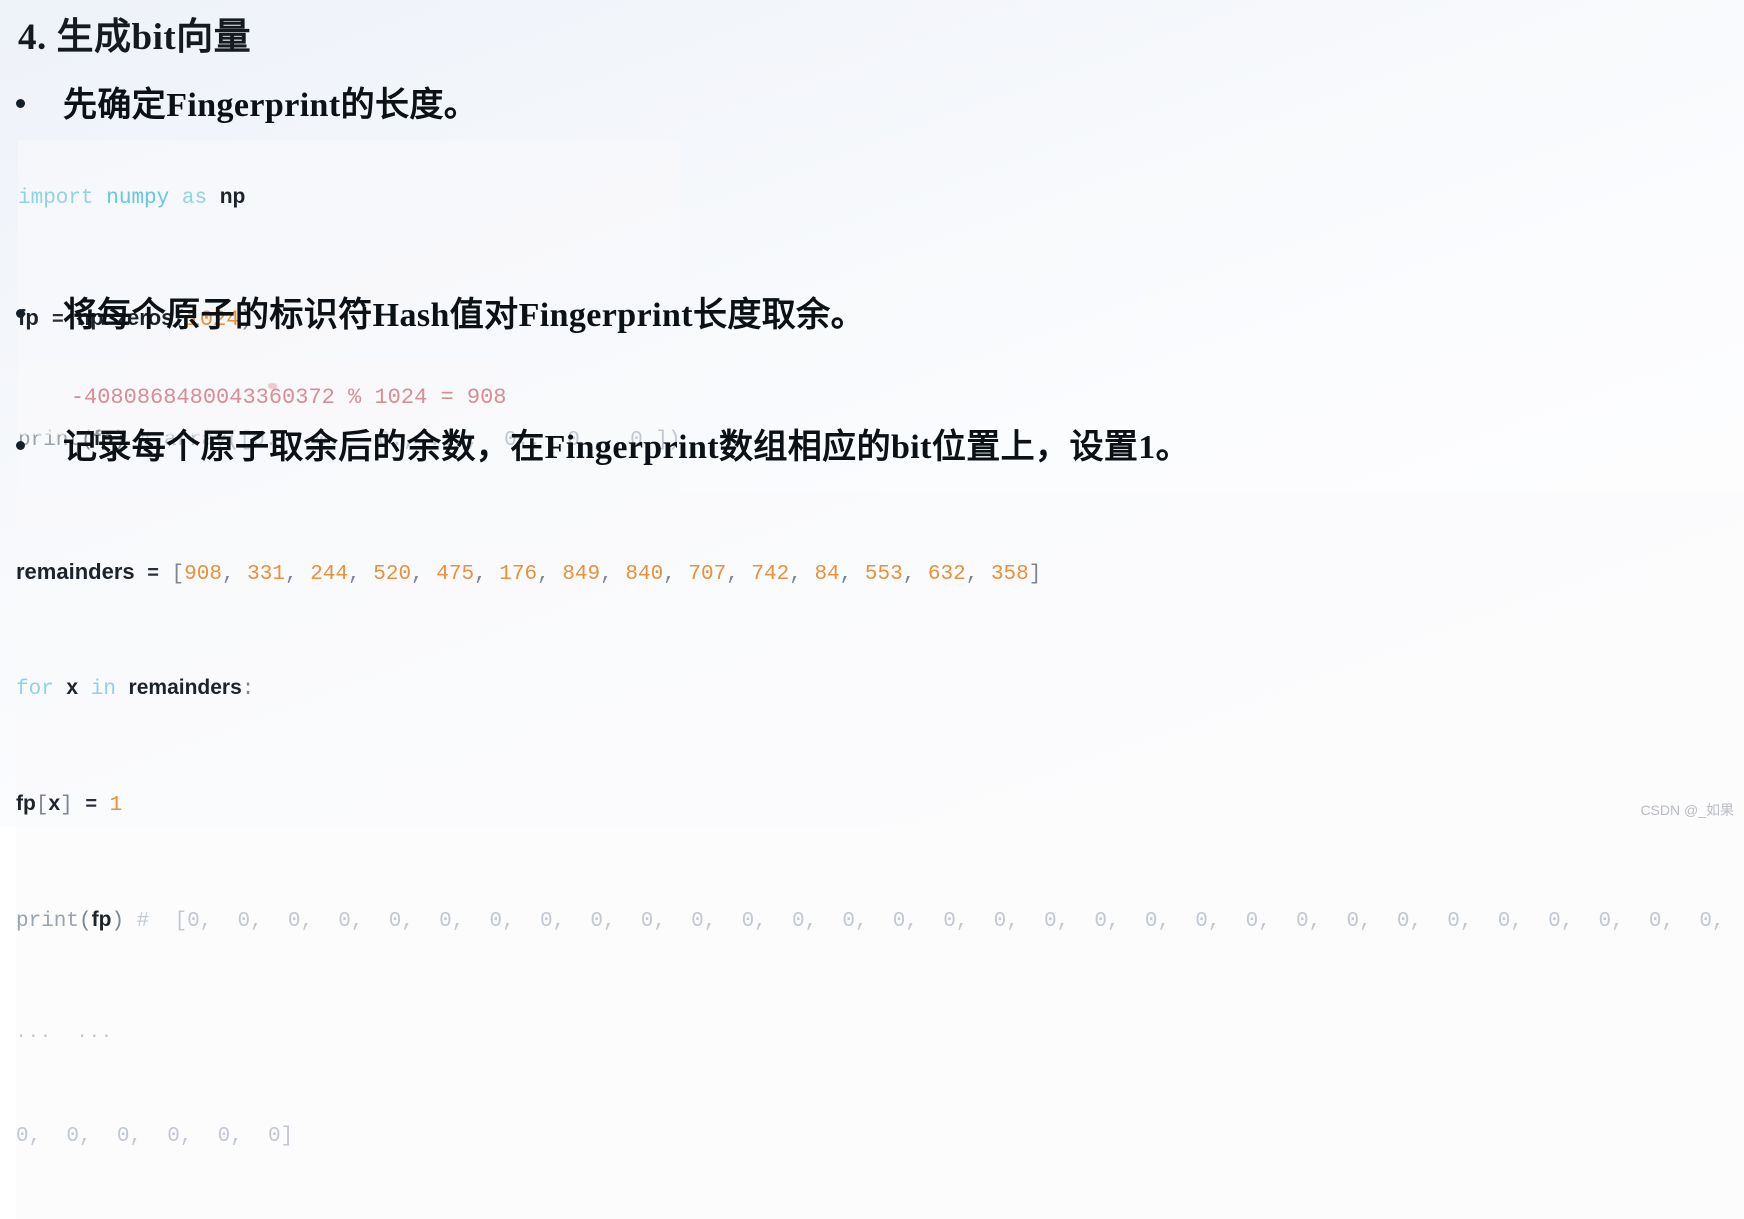  Describe the element at coordinates (116, 805) in the screenshot. I see `token-number-one: 1` at that location.